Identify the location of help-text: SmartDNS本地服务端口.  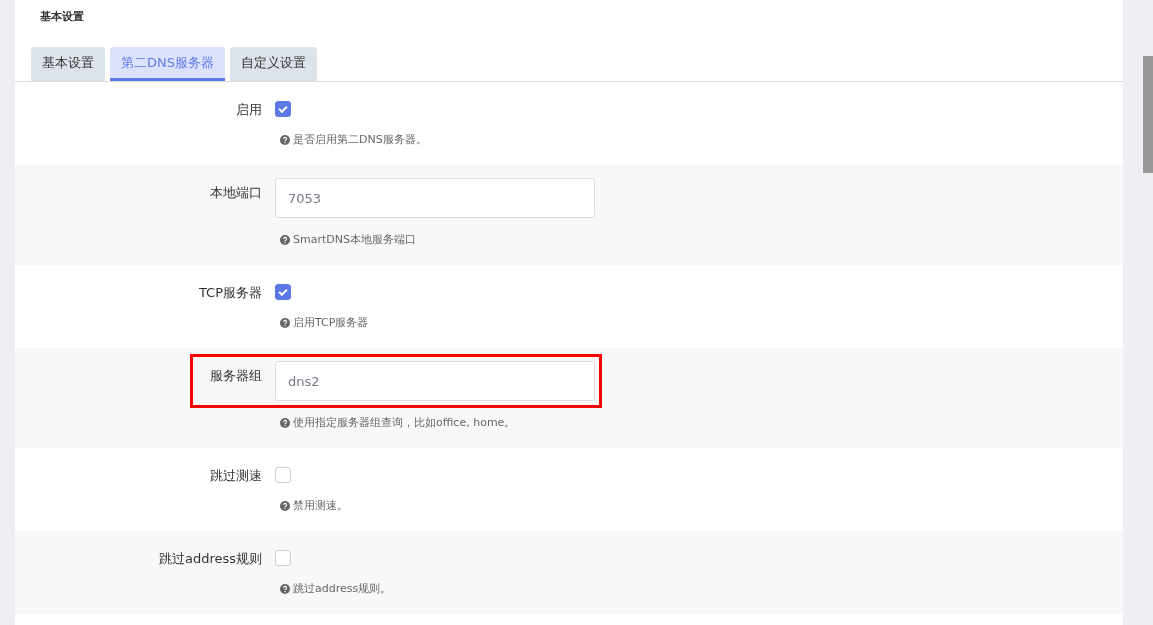
(354, 239).